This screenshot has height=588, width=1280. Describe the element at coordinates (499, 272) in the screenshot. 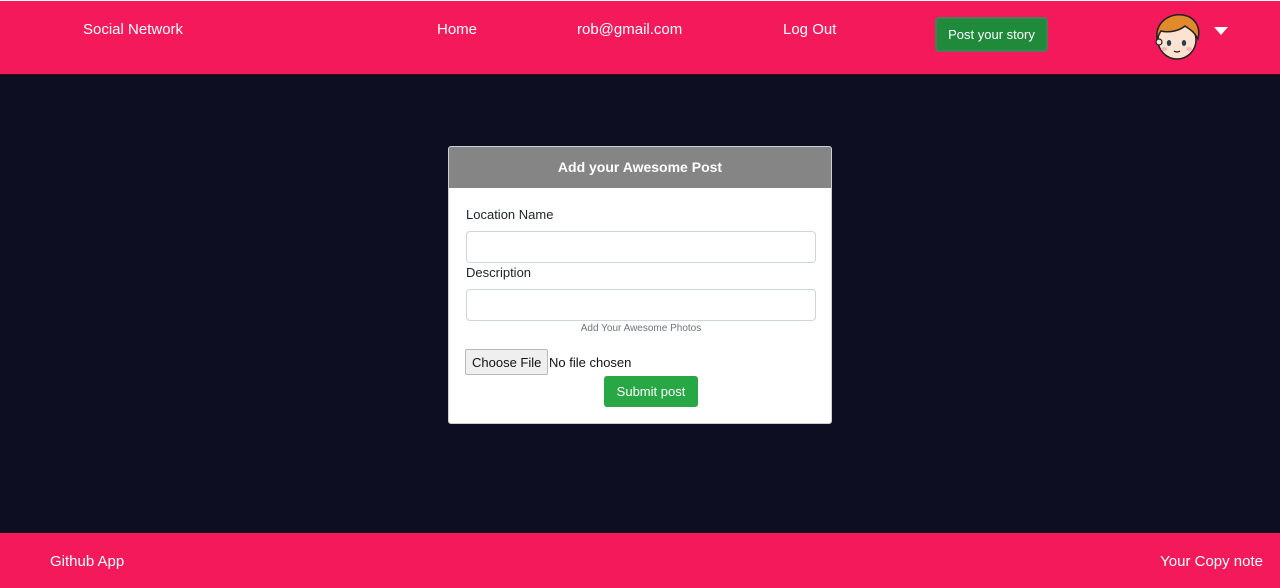

I see `description-label: Description` at that location.